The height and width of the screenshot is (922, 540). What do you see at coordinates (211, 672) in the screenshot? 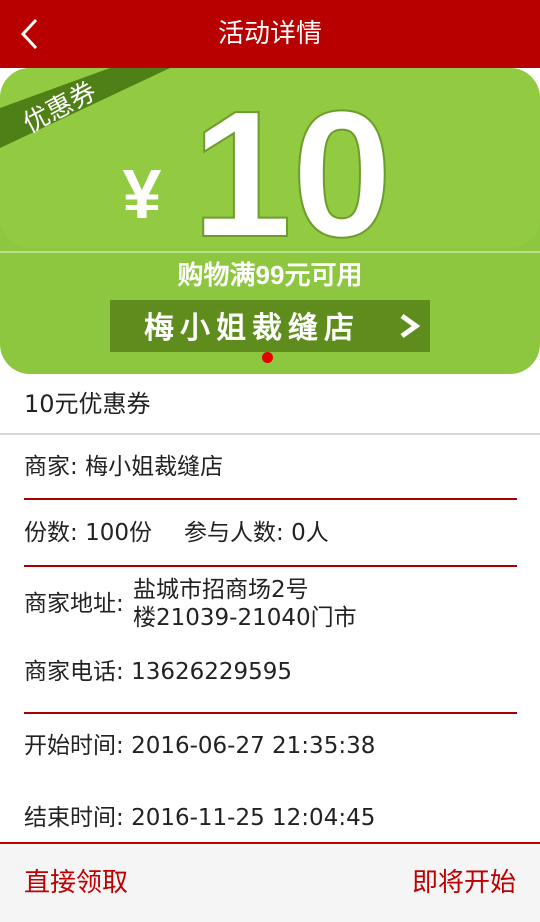
I see `phone-value: 13626229595` at bounding box center [211, 672].